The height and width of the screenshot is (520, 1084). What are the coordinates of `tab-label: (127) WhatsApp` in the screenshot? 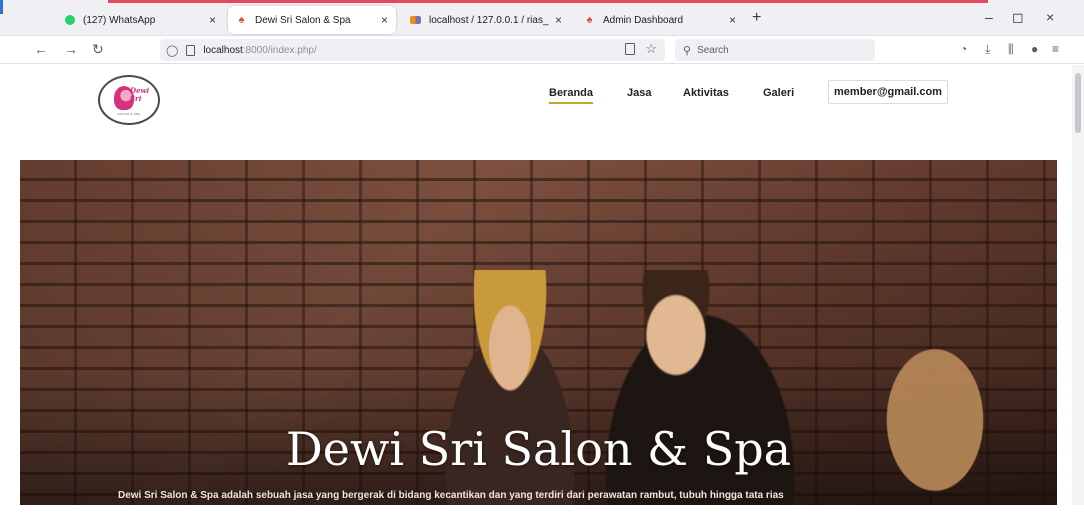 It's located at (119, 20).